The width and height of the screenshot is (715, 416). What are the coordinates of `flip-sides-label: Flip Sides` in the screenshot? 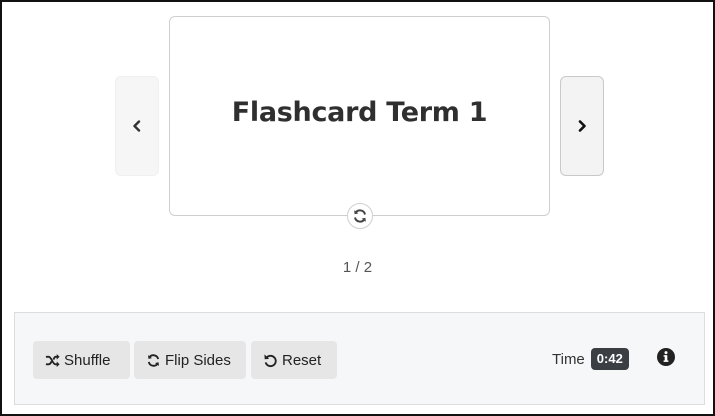 It's located at (198, 360).